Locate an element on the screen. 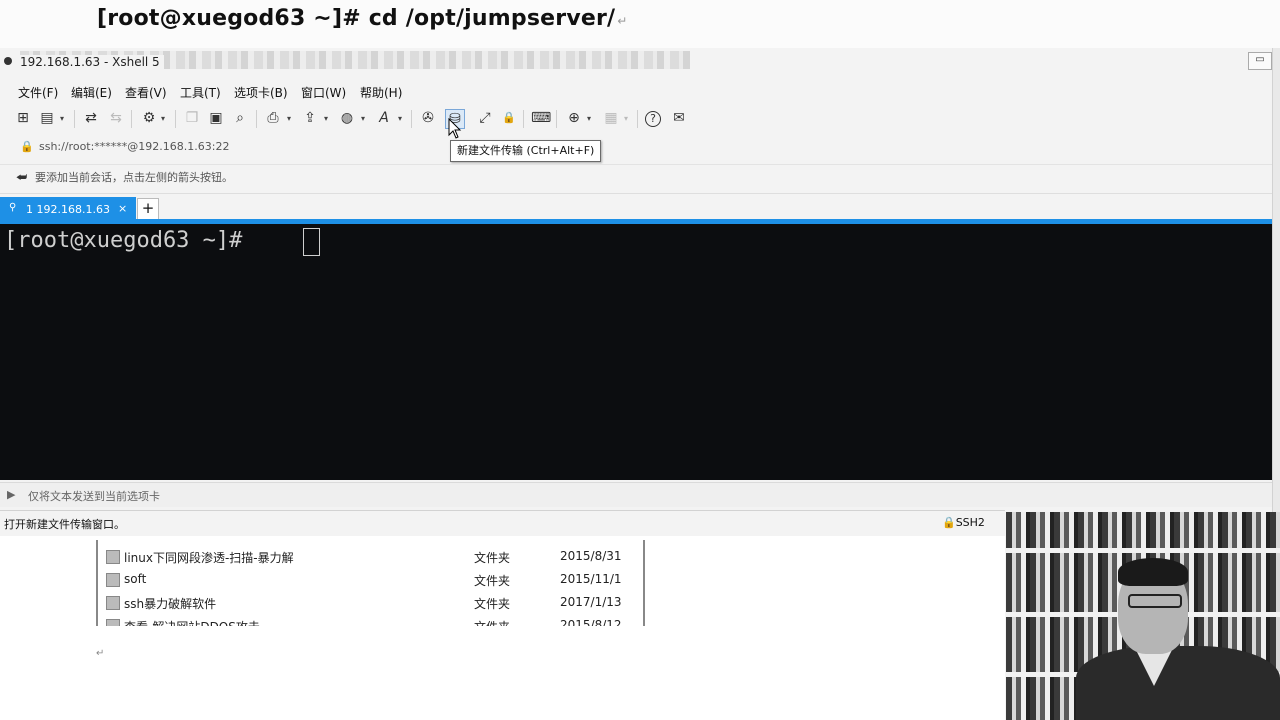 The width and height of the screenshot is (1280, 720). add-tab-icon: ⊕ is located at coordinates (574, 118).